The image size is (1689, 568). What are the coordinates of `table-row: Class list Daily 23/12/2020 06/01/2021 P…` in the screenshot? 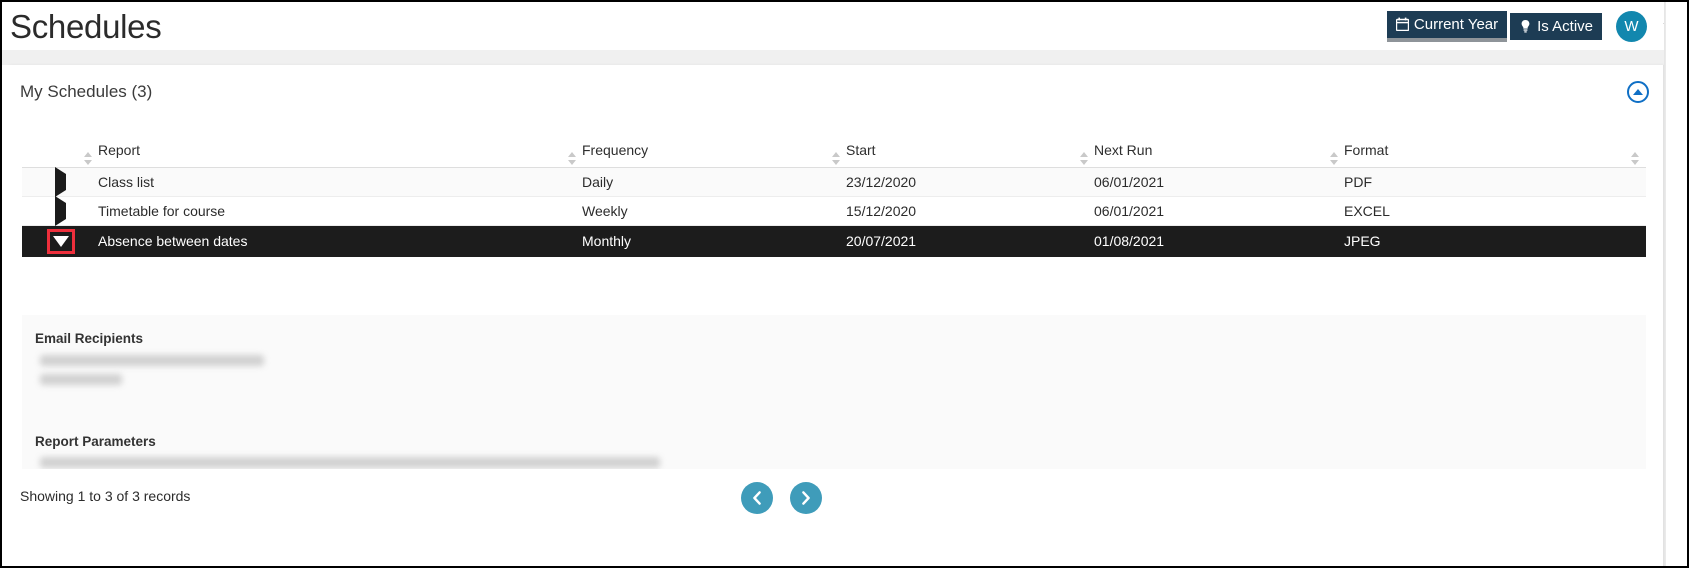 It's located at (834, 182).